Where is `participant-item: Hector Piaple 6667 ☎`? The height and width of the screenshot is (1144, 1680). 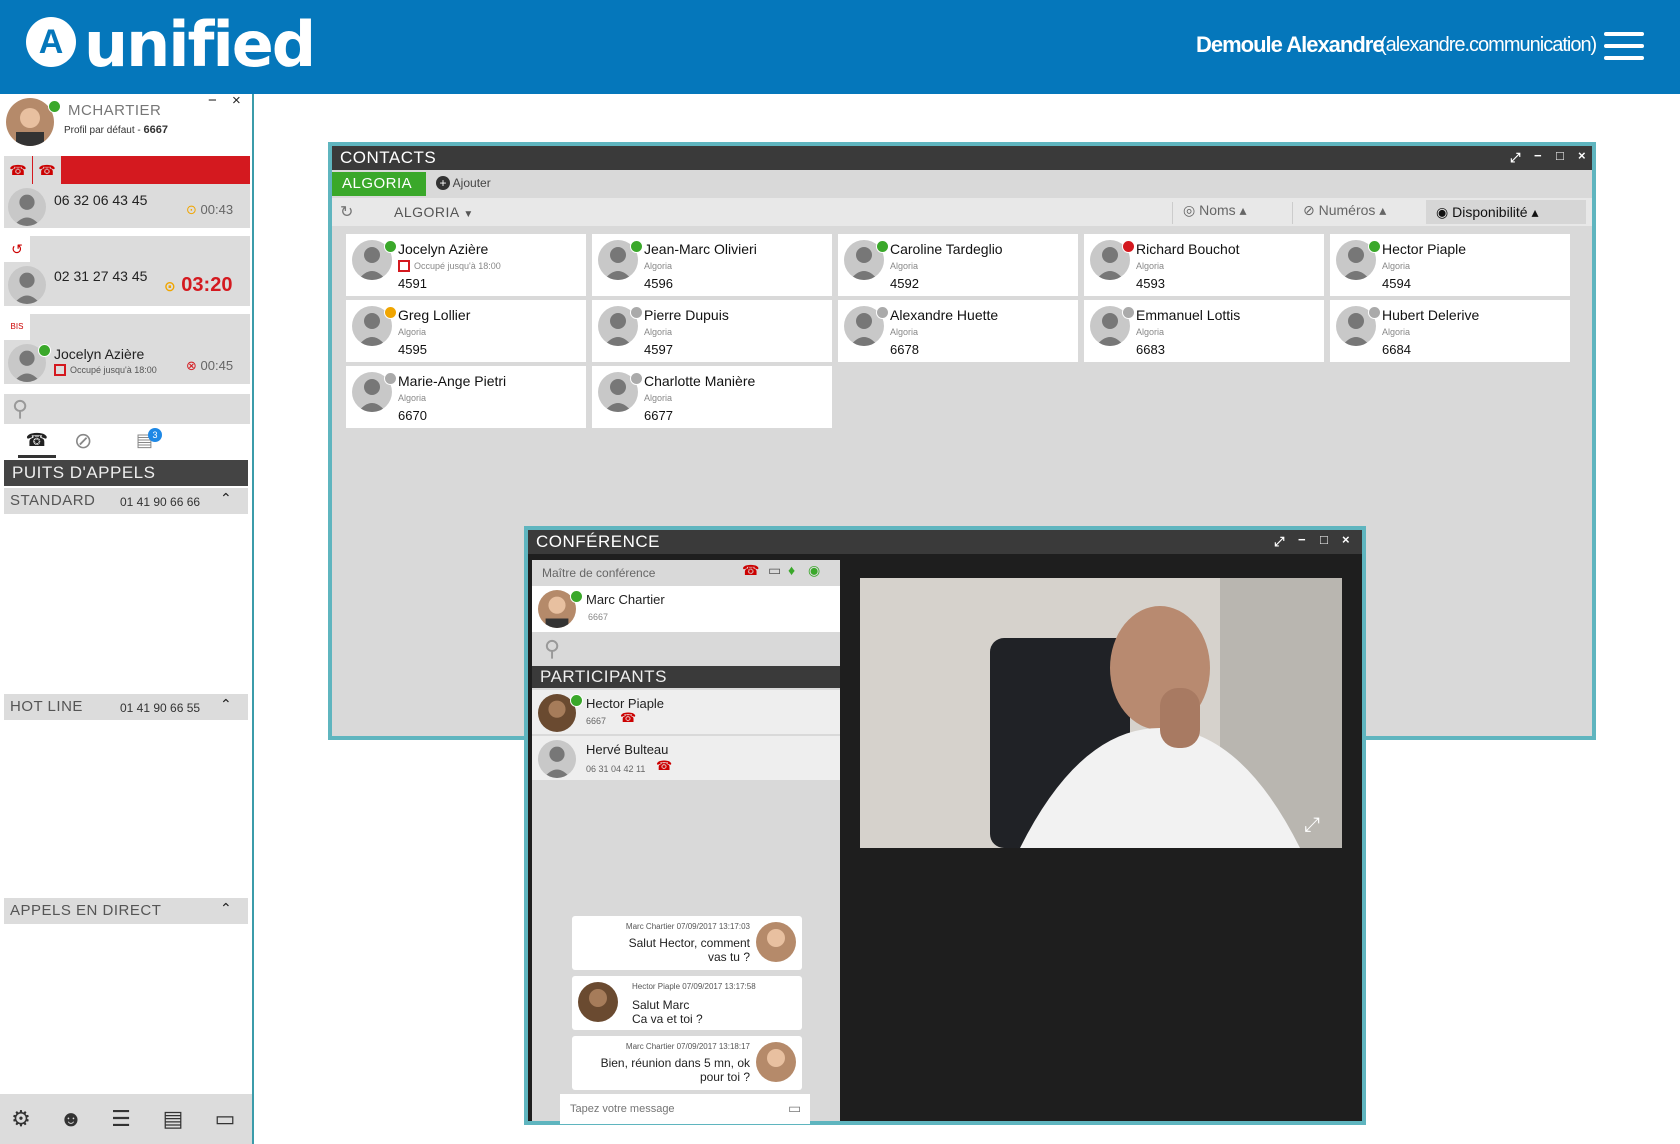 participant-item: Hector Piaple 6667 ☎ is located at coordinates (686, 712).